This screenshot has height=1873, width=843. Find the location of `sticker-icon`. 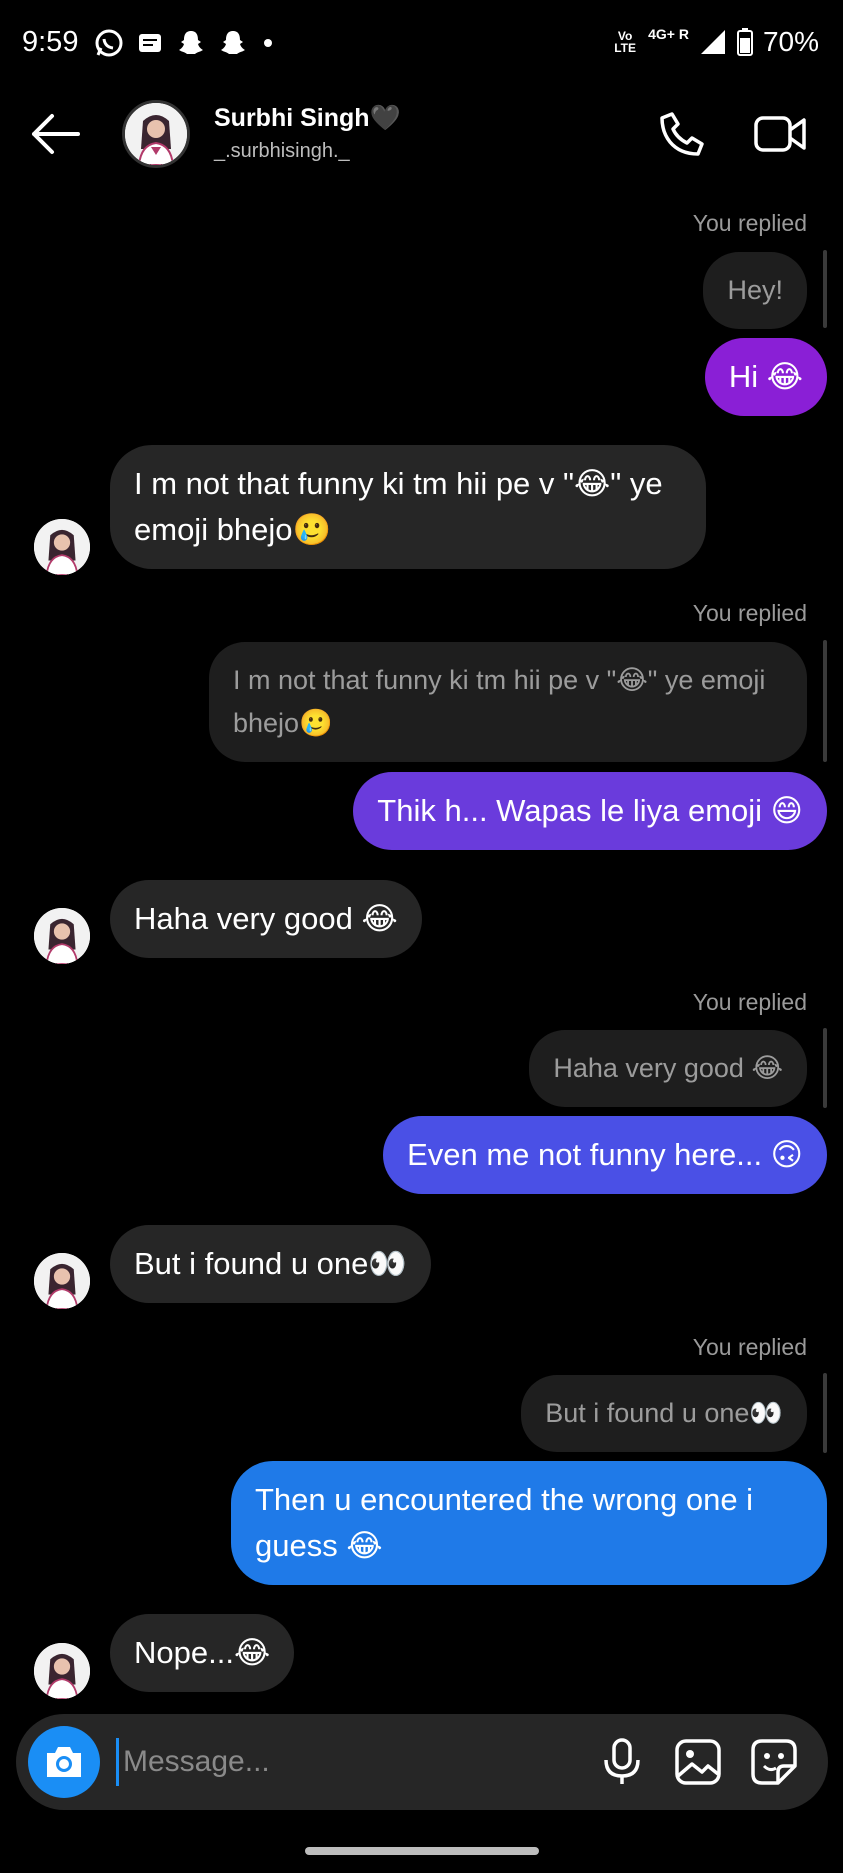

sticker-icon is located at coordinates (774, 1762).